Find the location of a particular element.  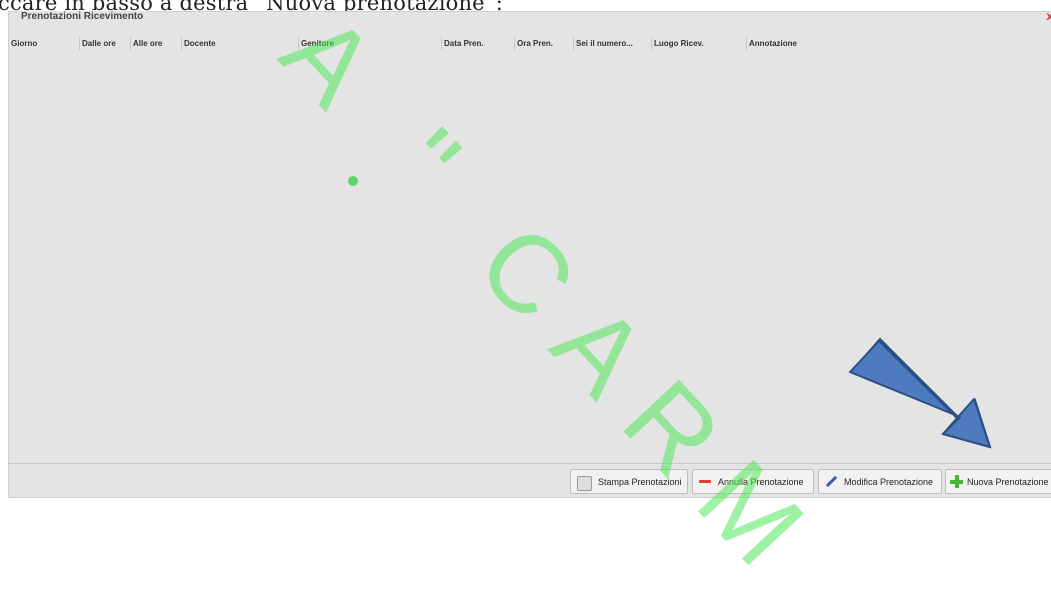

close-icon: x is located at coordinates (1048, 16).